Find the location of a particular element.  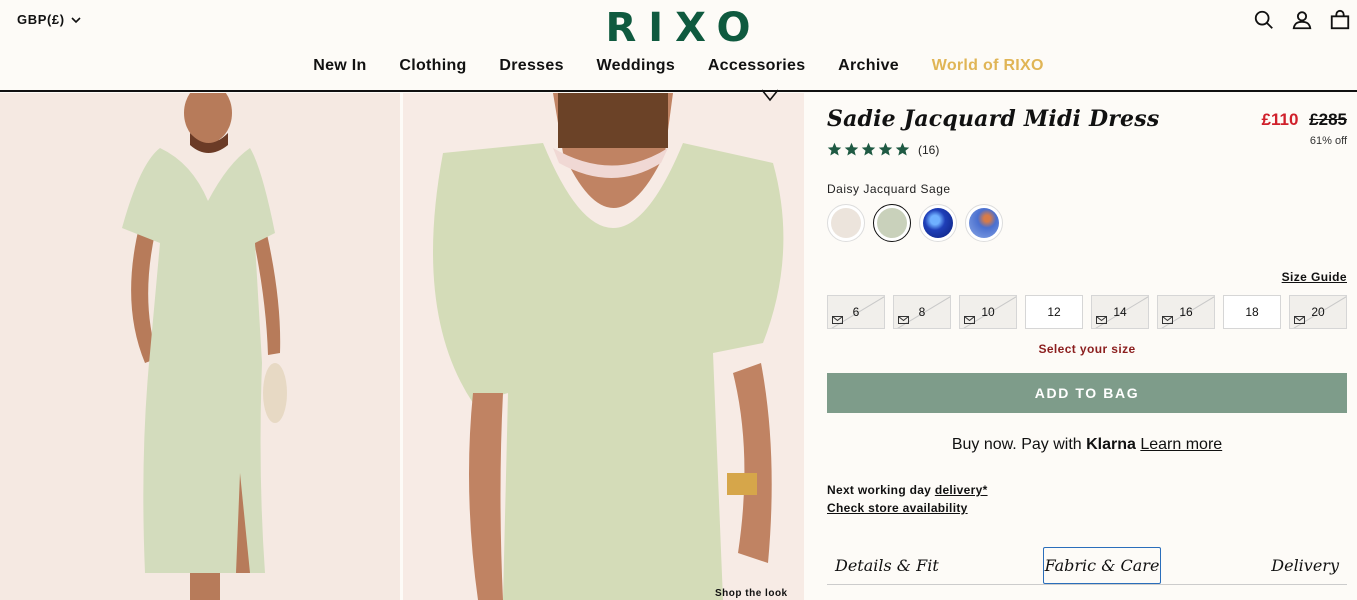

search-icon is located at coordinates (1264, 20).